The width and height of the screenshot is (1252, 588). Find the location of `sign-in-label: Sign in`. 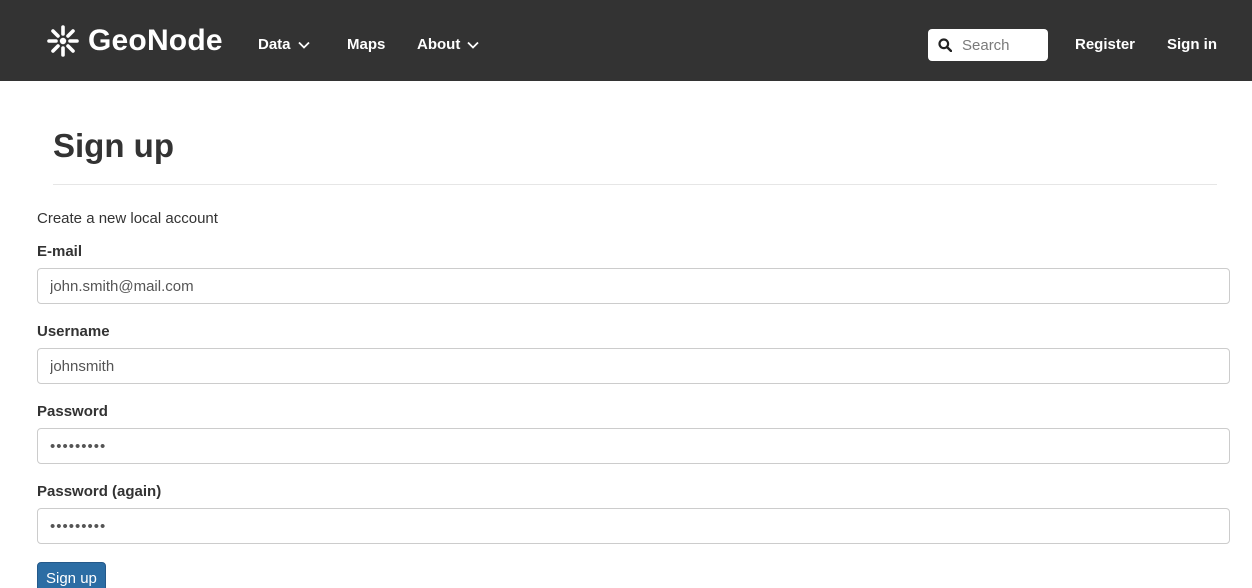

sign-in-label: Sign in is located at coordinates (1192, 44).